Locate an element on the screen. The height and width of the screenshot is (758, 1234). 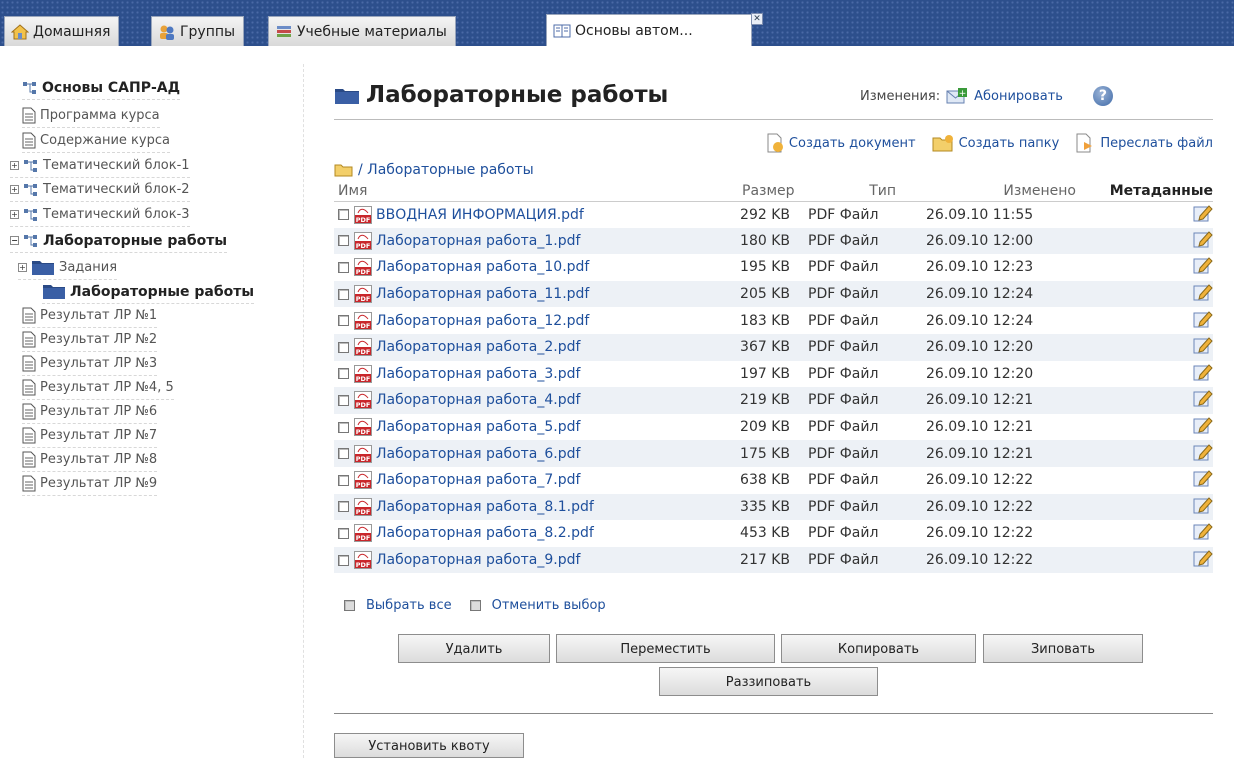
tree-item: − Лабораторные работы is located at coordinates (119, 241).